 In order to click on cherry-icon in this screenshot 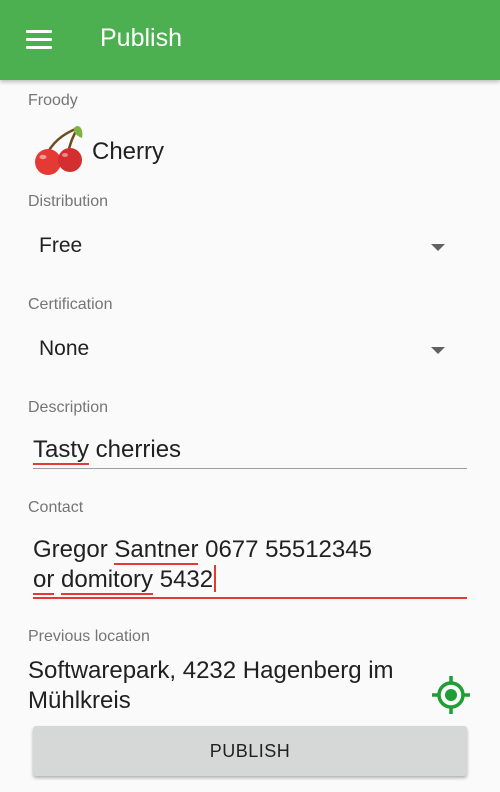, I will do `click(59, 150)`.